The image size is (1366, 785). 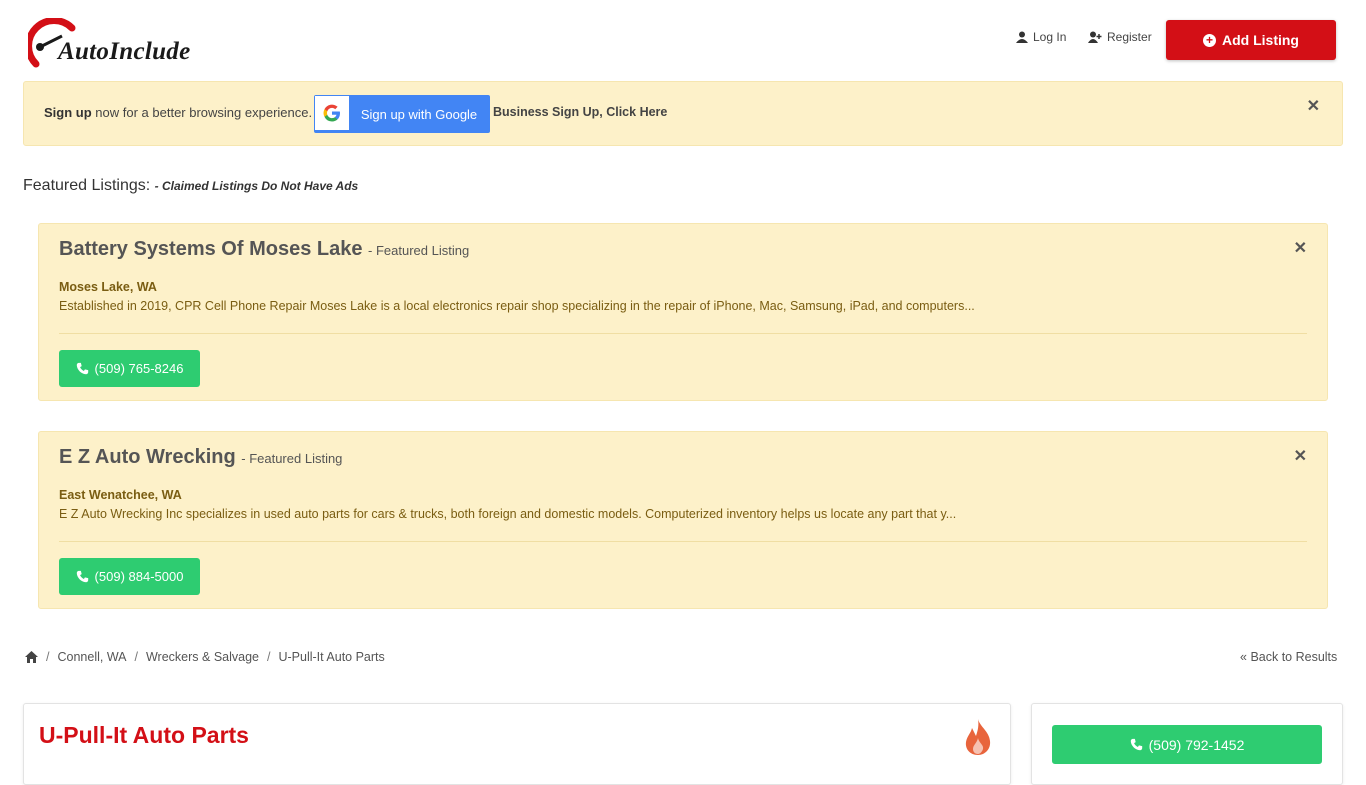 I want to click on card-phone-button: (509) 884-5000, so click(x=129, y=576).